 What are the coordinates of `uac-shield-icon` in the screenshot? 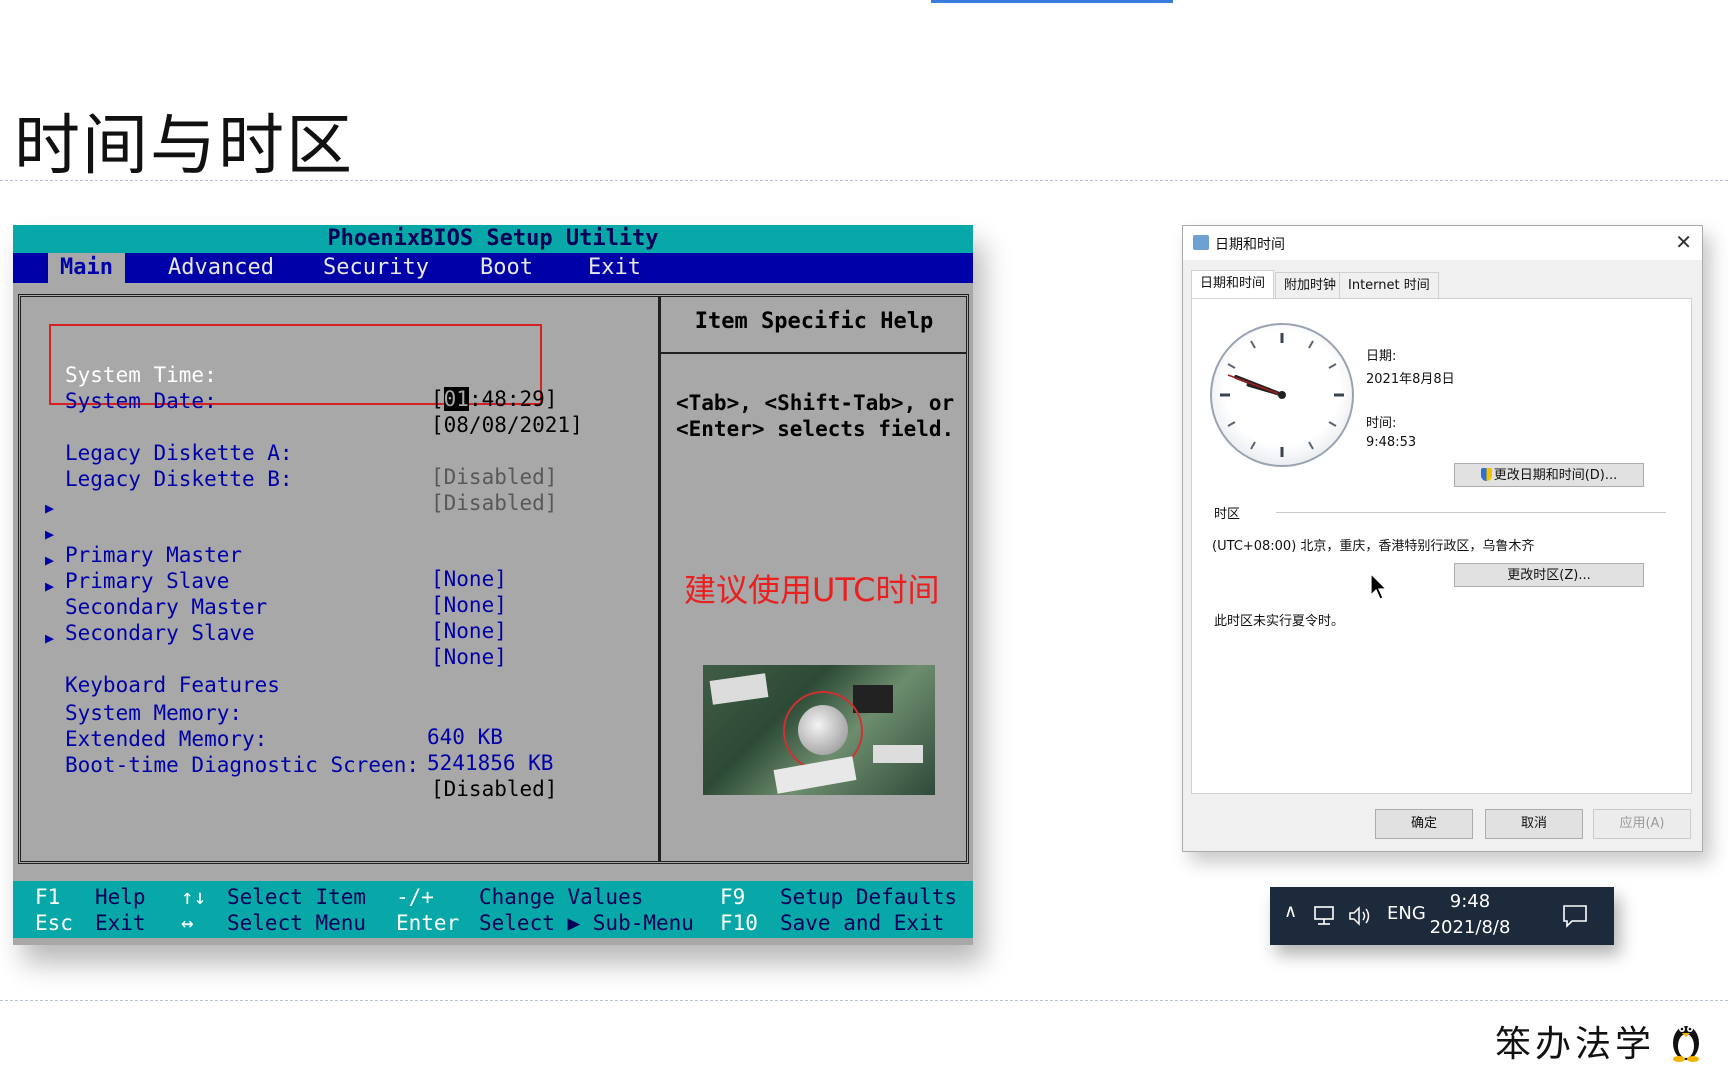 It's located at (1486, 474).